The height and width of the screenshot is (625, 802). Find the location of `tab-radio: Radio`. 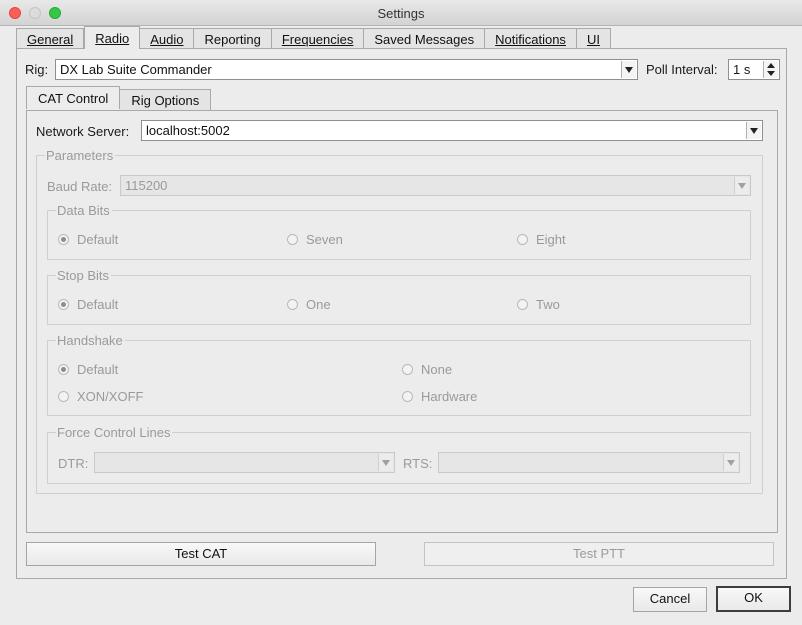

tab-radio: Radio is located at coordinates (112, 37).